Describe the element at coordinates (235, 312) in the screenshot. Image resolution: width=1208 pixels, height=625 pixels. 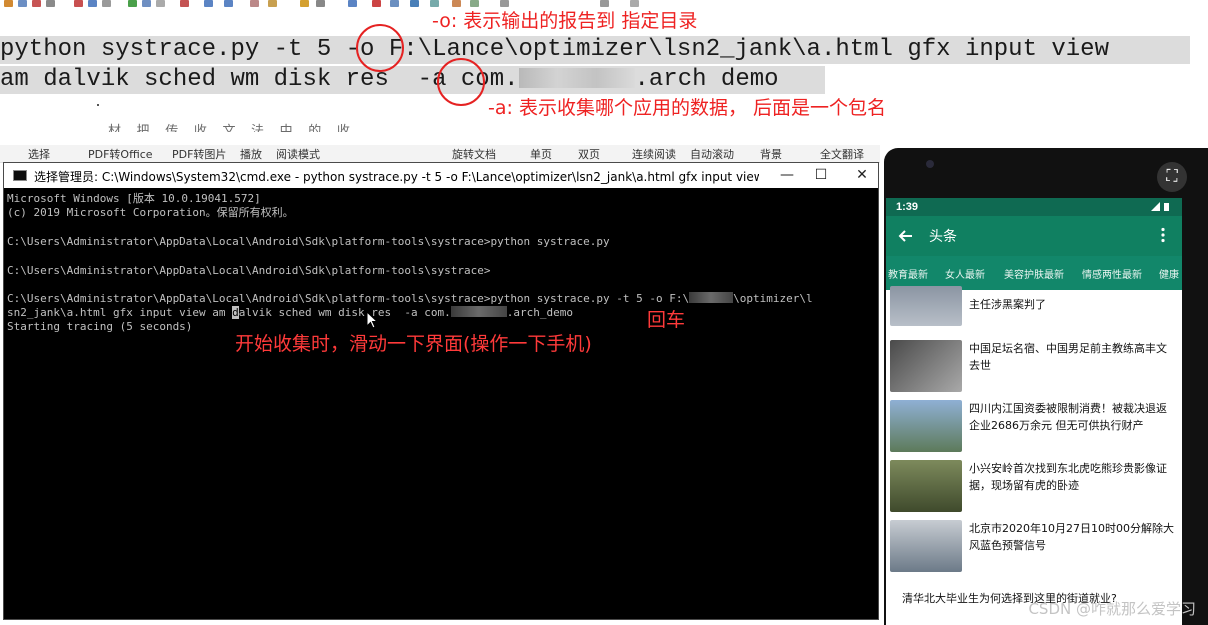
I see `text-cursor: d` at that location.